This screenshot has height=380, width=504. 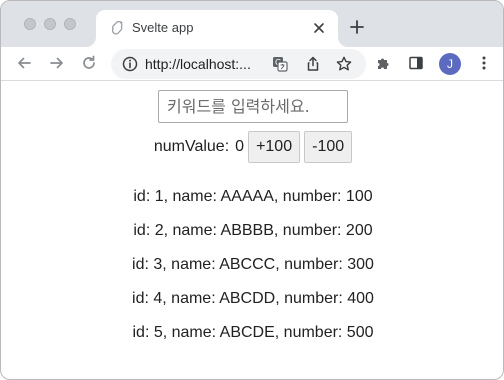 What do you see at coordinates (253, 196) in the screenshot?
I see `list-item: id: 1, name: AAAAA, number: 100` at bounding box center [253, 196].